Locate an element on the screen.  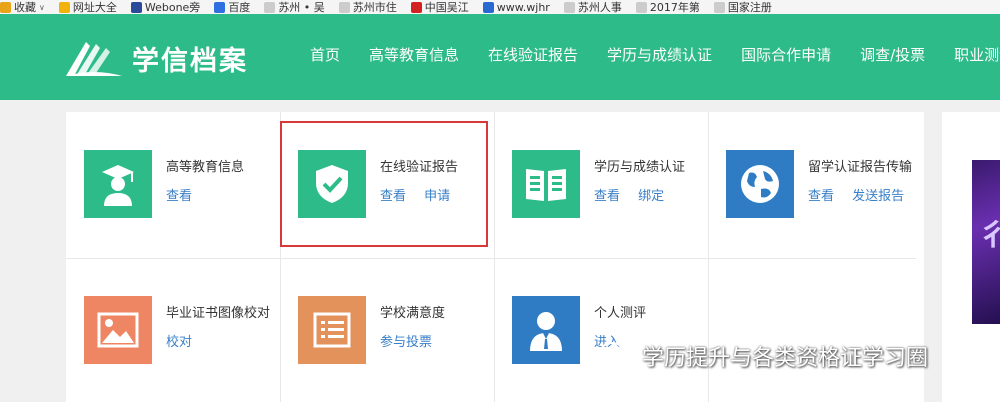
tile-title: 高等教育信息 is located at coordinates (205, 167).